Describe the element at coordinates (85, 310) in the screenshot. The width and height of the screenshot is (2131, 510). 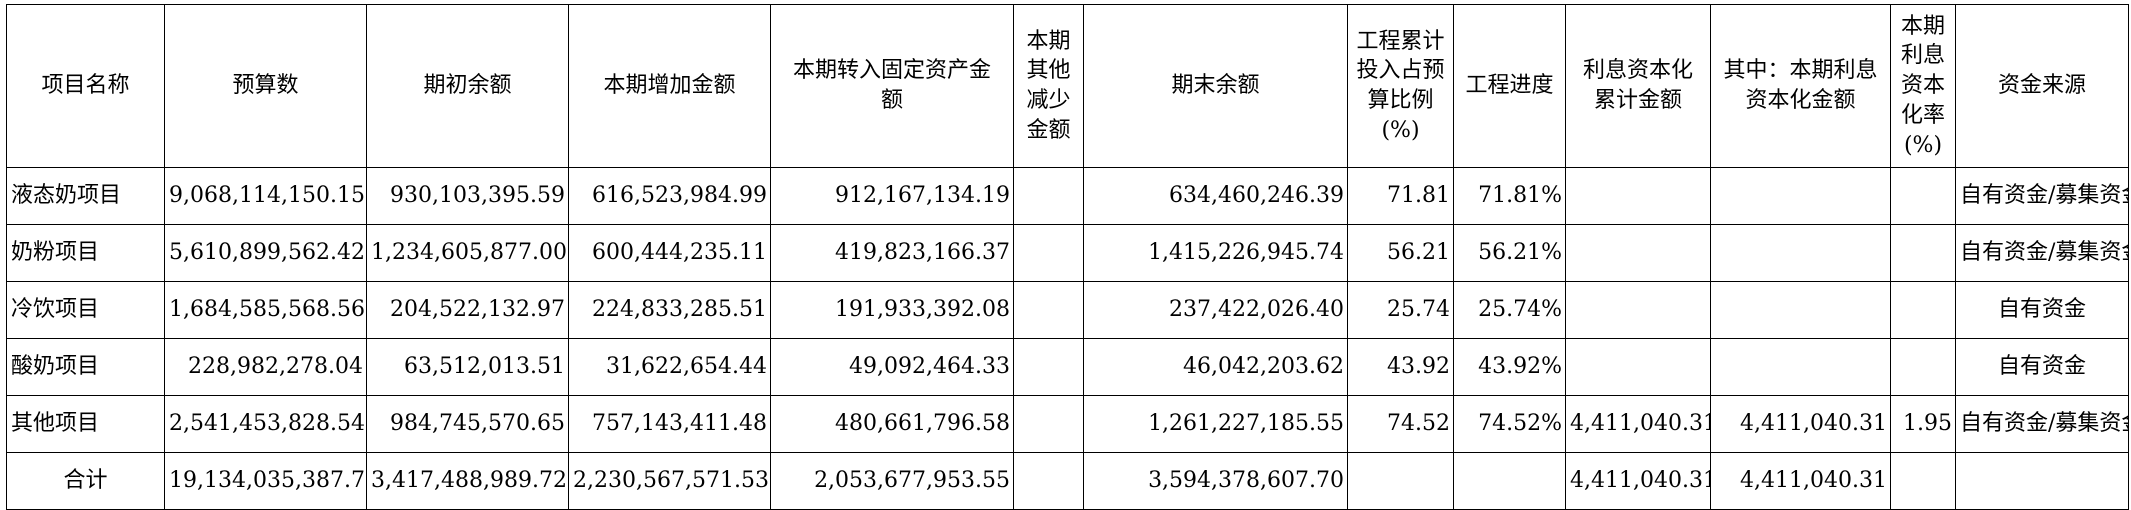
I see `cell-project-name: 冷饮项目` at that location.